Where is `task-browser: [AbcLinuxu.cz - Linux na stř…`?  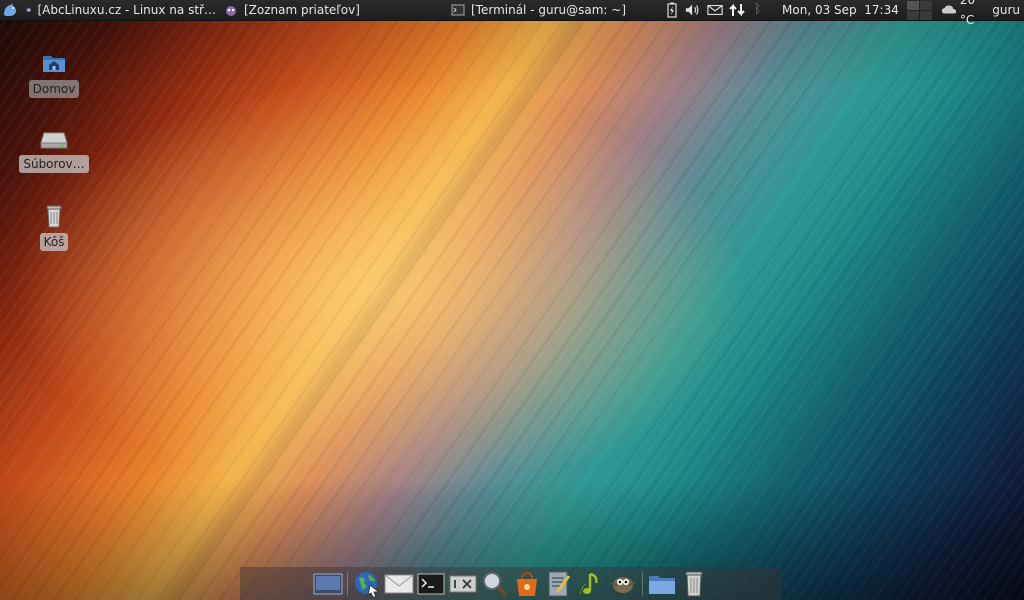 task-browser: [AbcLinuxu.cz - Linux na stř… is located at coordinates (121, 10).